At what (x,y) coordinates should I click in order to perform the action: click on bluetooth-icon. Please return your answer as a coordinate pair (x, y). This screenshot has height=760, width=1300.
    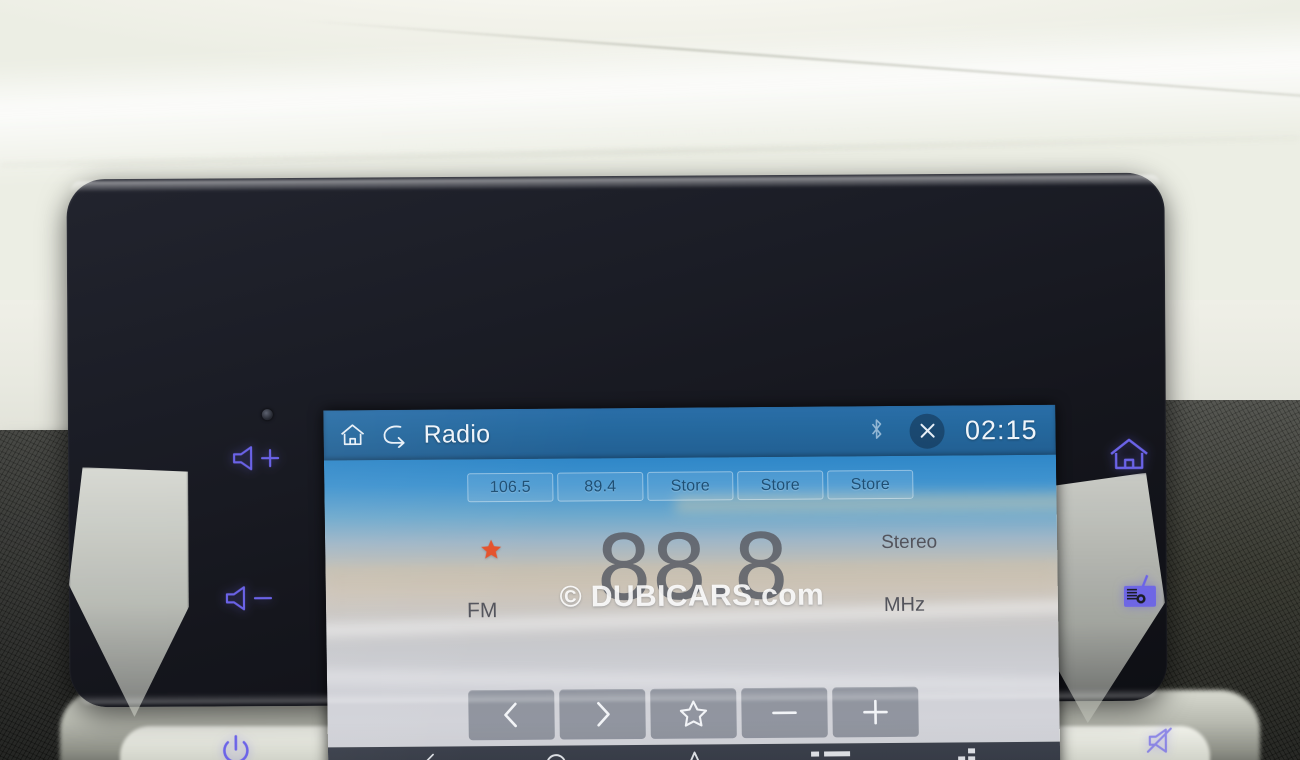
    Looking at the image, I should click on (877, 431).